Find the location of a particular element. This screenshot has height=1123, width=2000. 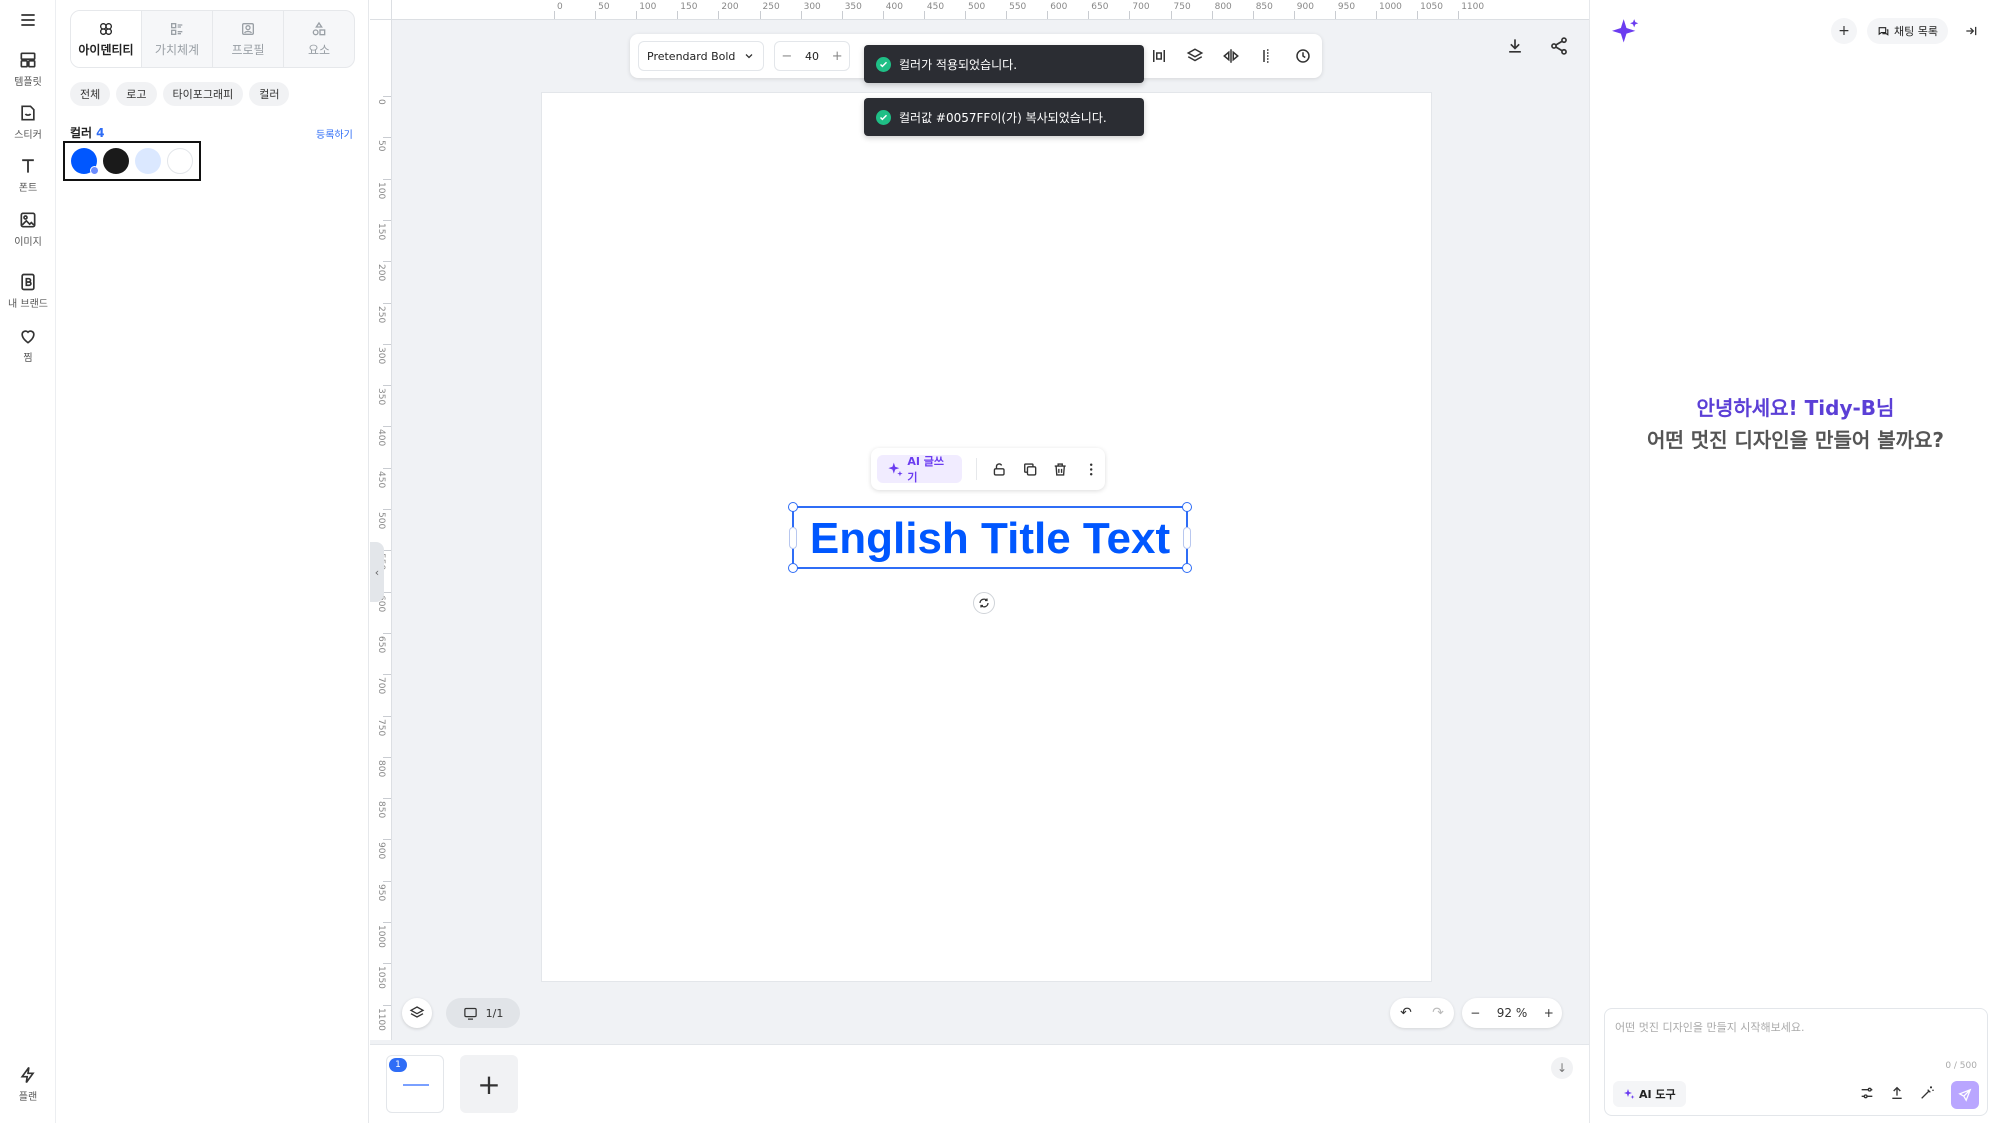

greeting-title: 안녕하세요! Tidy-B님 is located at coordinates (1795, 408).